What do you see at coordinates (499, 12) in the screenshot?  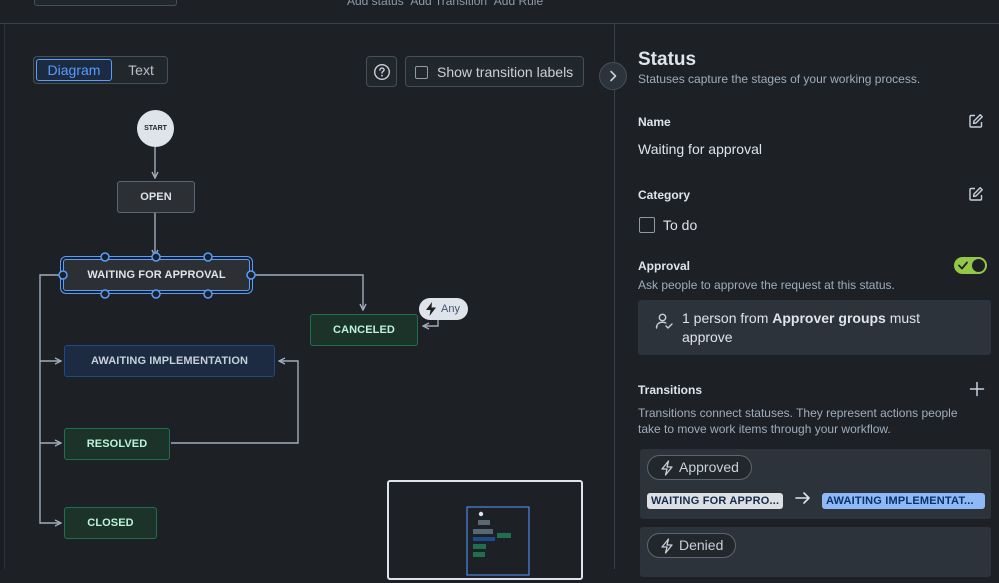 I see `top-toolbar: Add status Add Transition Add Rule` at bounding box center [499, 12].